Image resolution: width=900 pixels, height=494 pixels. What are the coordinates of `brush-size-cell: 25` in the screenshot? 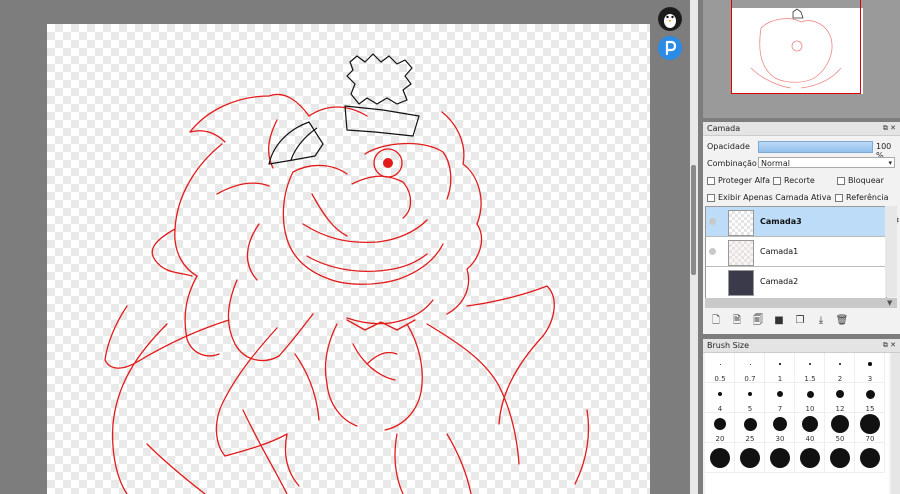 It's located at (750, 428).